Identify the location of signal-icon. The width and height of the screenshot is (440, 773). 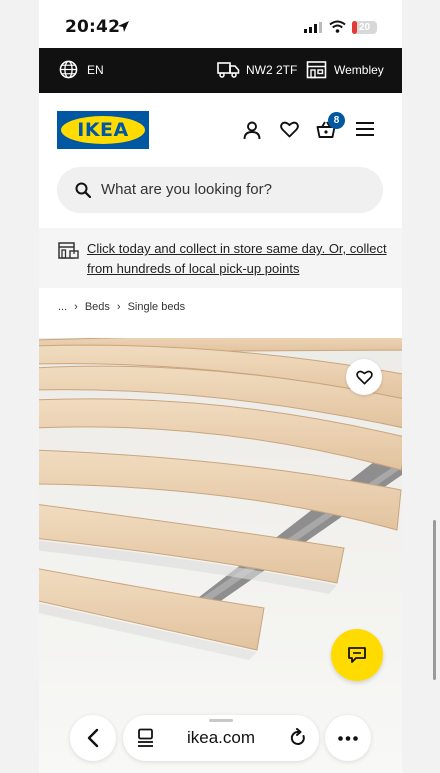
(313, 27).